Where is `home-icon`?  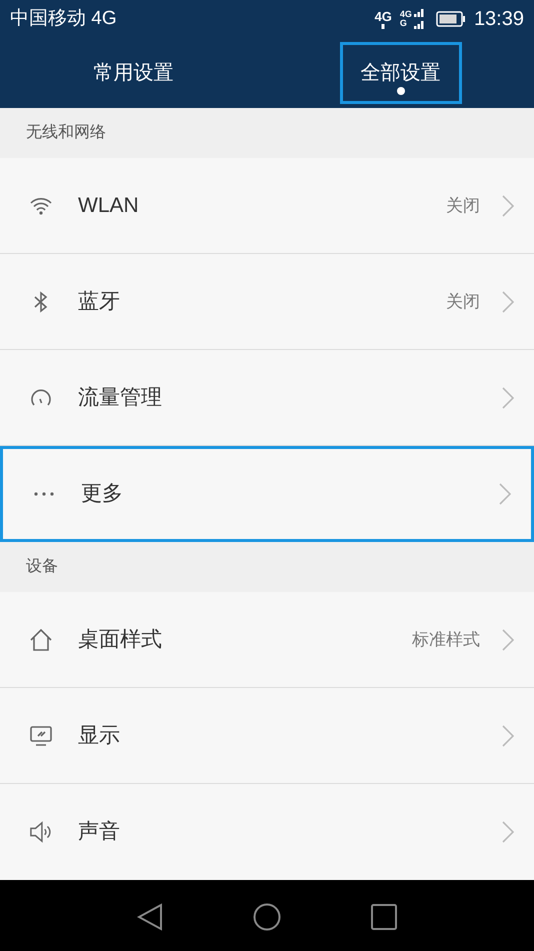
home-icon is located at coordinates (41, 639).